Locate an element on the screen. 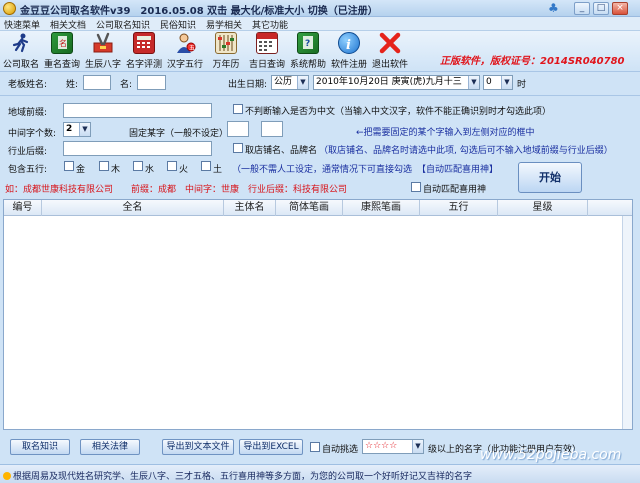  minimize-button: _ is located at coordinates (582, 8).